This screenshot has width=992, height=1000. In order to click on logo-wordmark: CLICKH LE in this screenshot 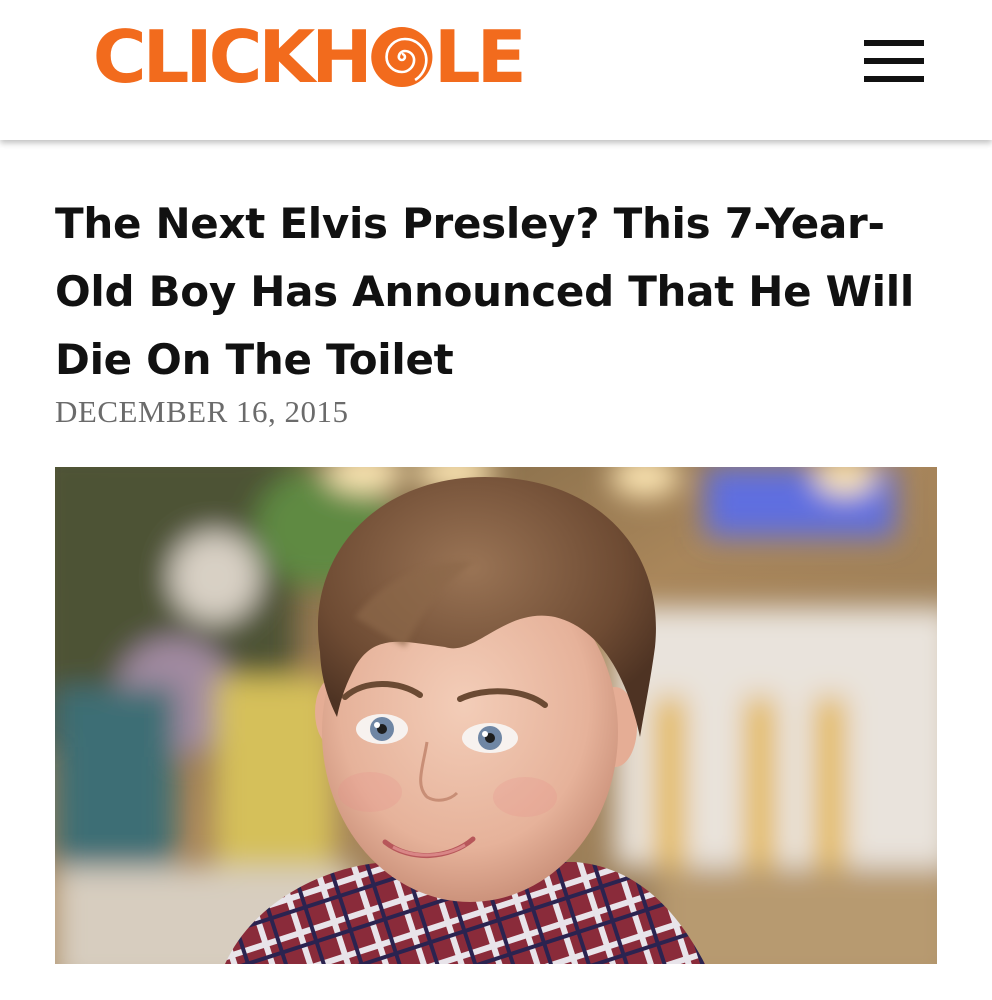, I will do `click(309, 57)`.